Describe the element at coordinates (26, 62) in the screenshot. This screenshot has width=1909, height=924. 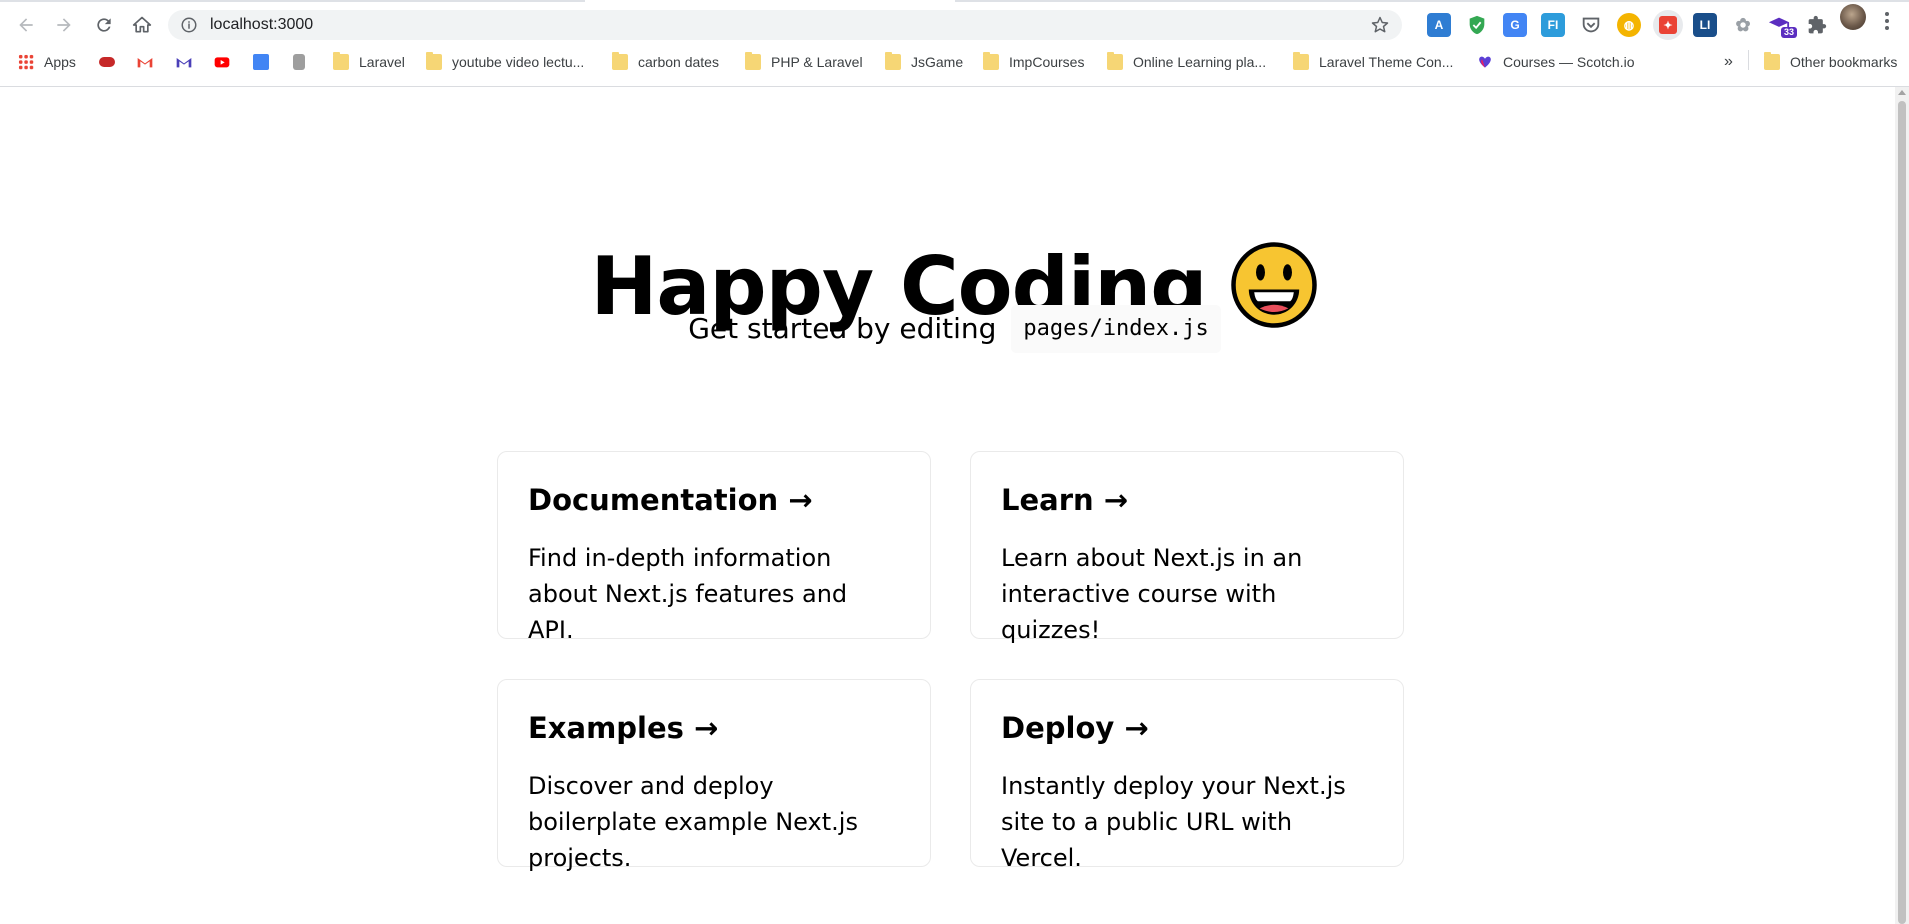
I see `apps-grid-icon` at that location.